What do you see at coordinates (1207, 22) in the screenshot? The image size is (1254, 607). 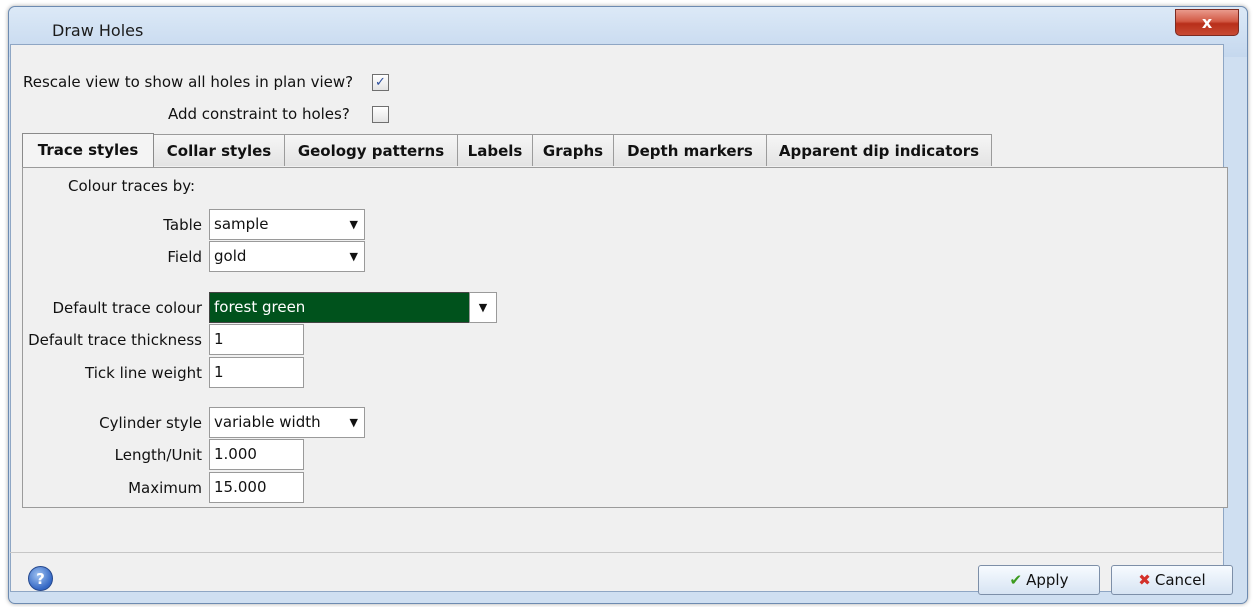 I see `close-button: x` at bounding box center [1207, 22].